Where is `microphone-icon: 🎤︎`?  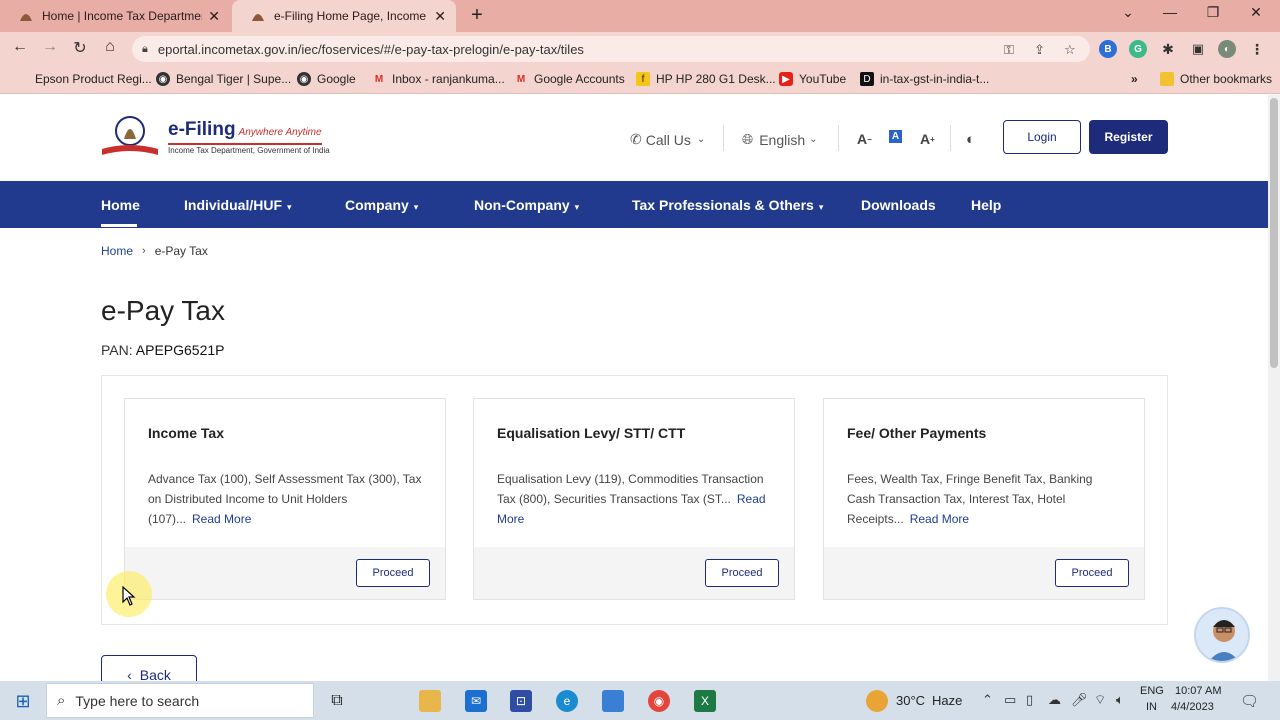 microphone-icon: 🎤︎ is located at coordinates (1079, 700).